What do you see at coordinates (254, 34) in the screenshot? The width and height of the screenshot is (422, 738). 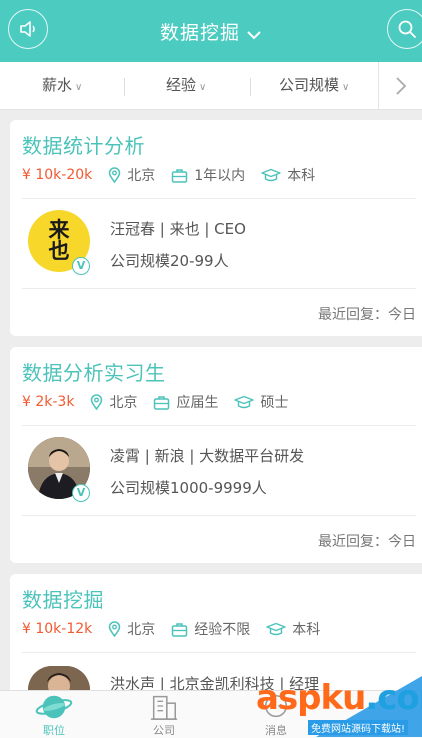 I see `triangle-down-icon` at bounding box center [254, 34].